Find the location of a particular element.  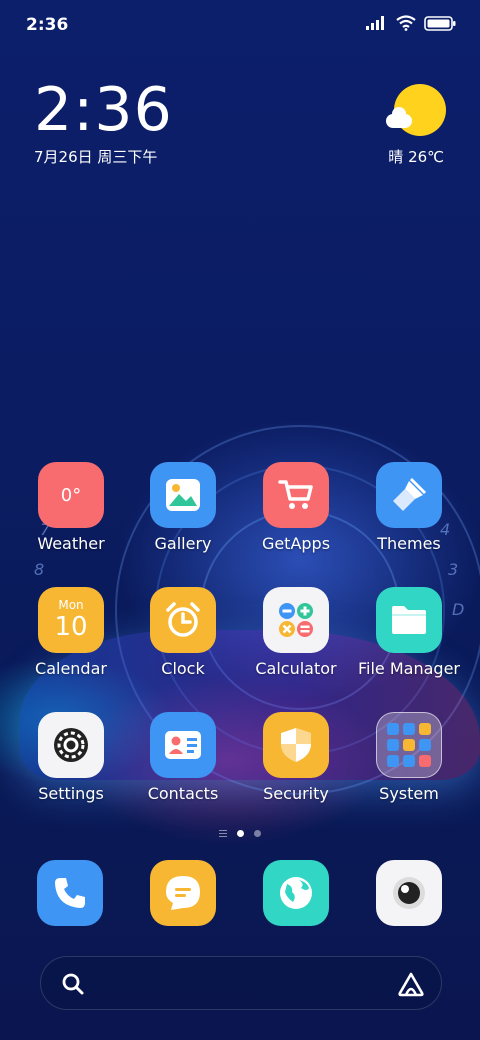

gallery-icon is located at coordinates (183, 495).